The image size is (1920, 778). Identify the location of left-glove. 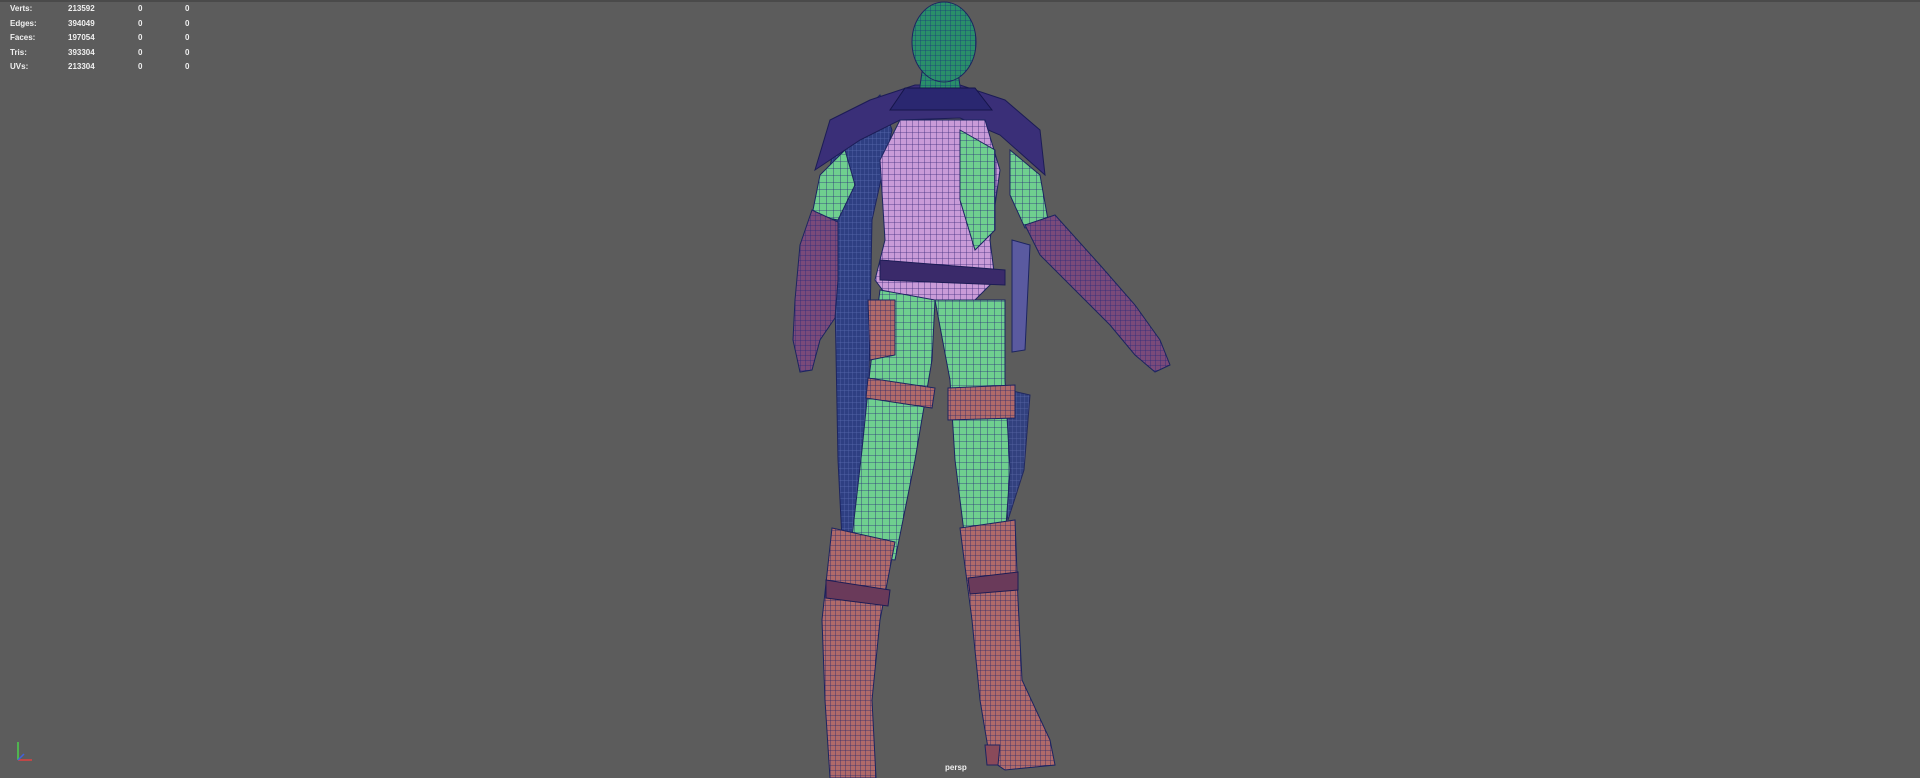
(815, 291).